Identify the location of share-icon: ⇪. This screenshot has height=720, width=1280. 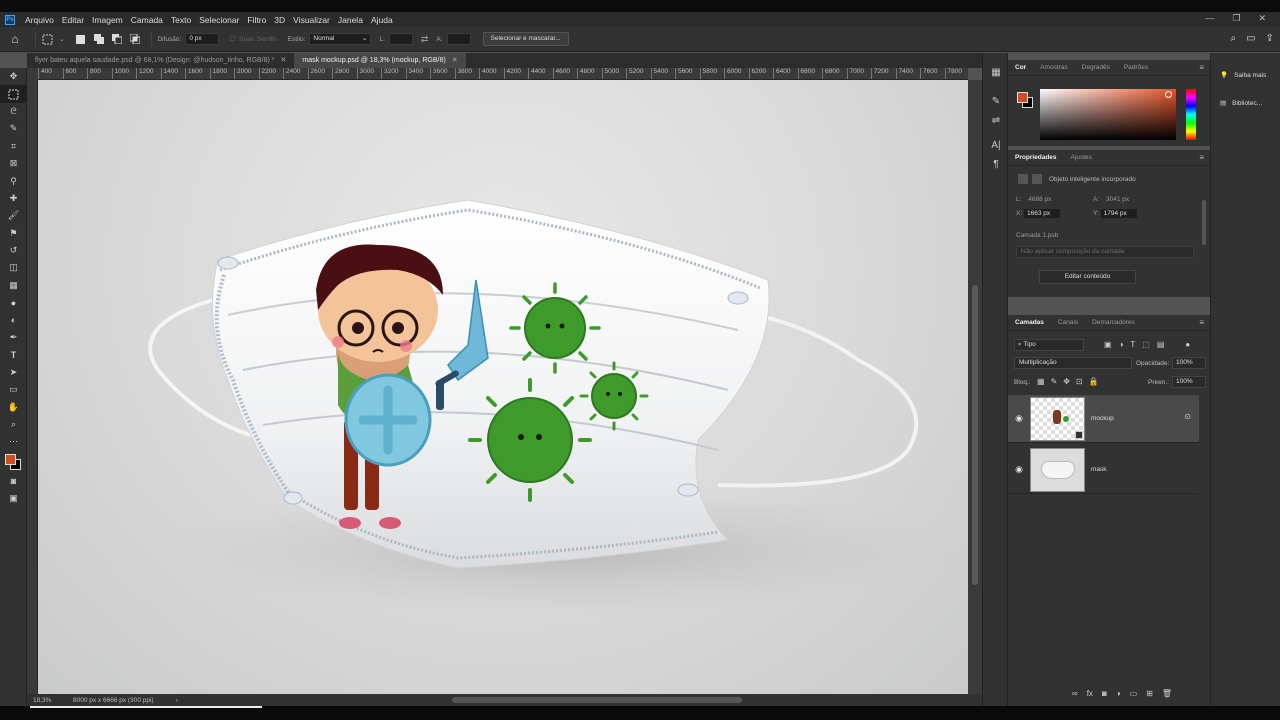
(1270, 38).